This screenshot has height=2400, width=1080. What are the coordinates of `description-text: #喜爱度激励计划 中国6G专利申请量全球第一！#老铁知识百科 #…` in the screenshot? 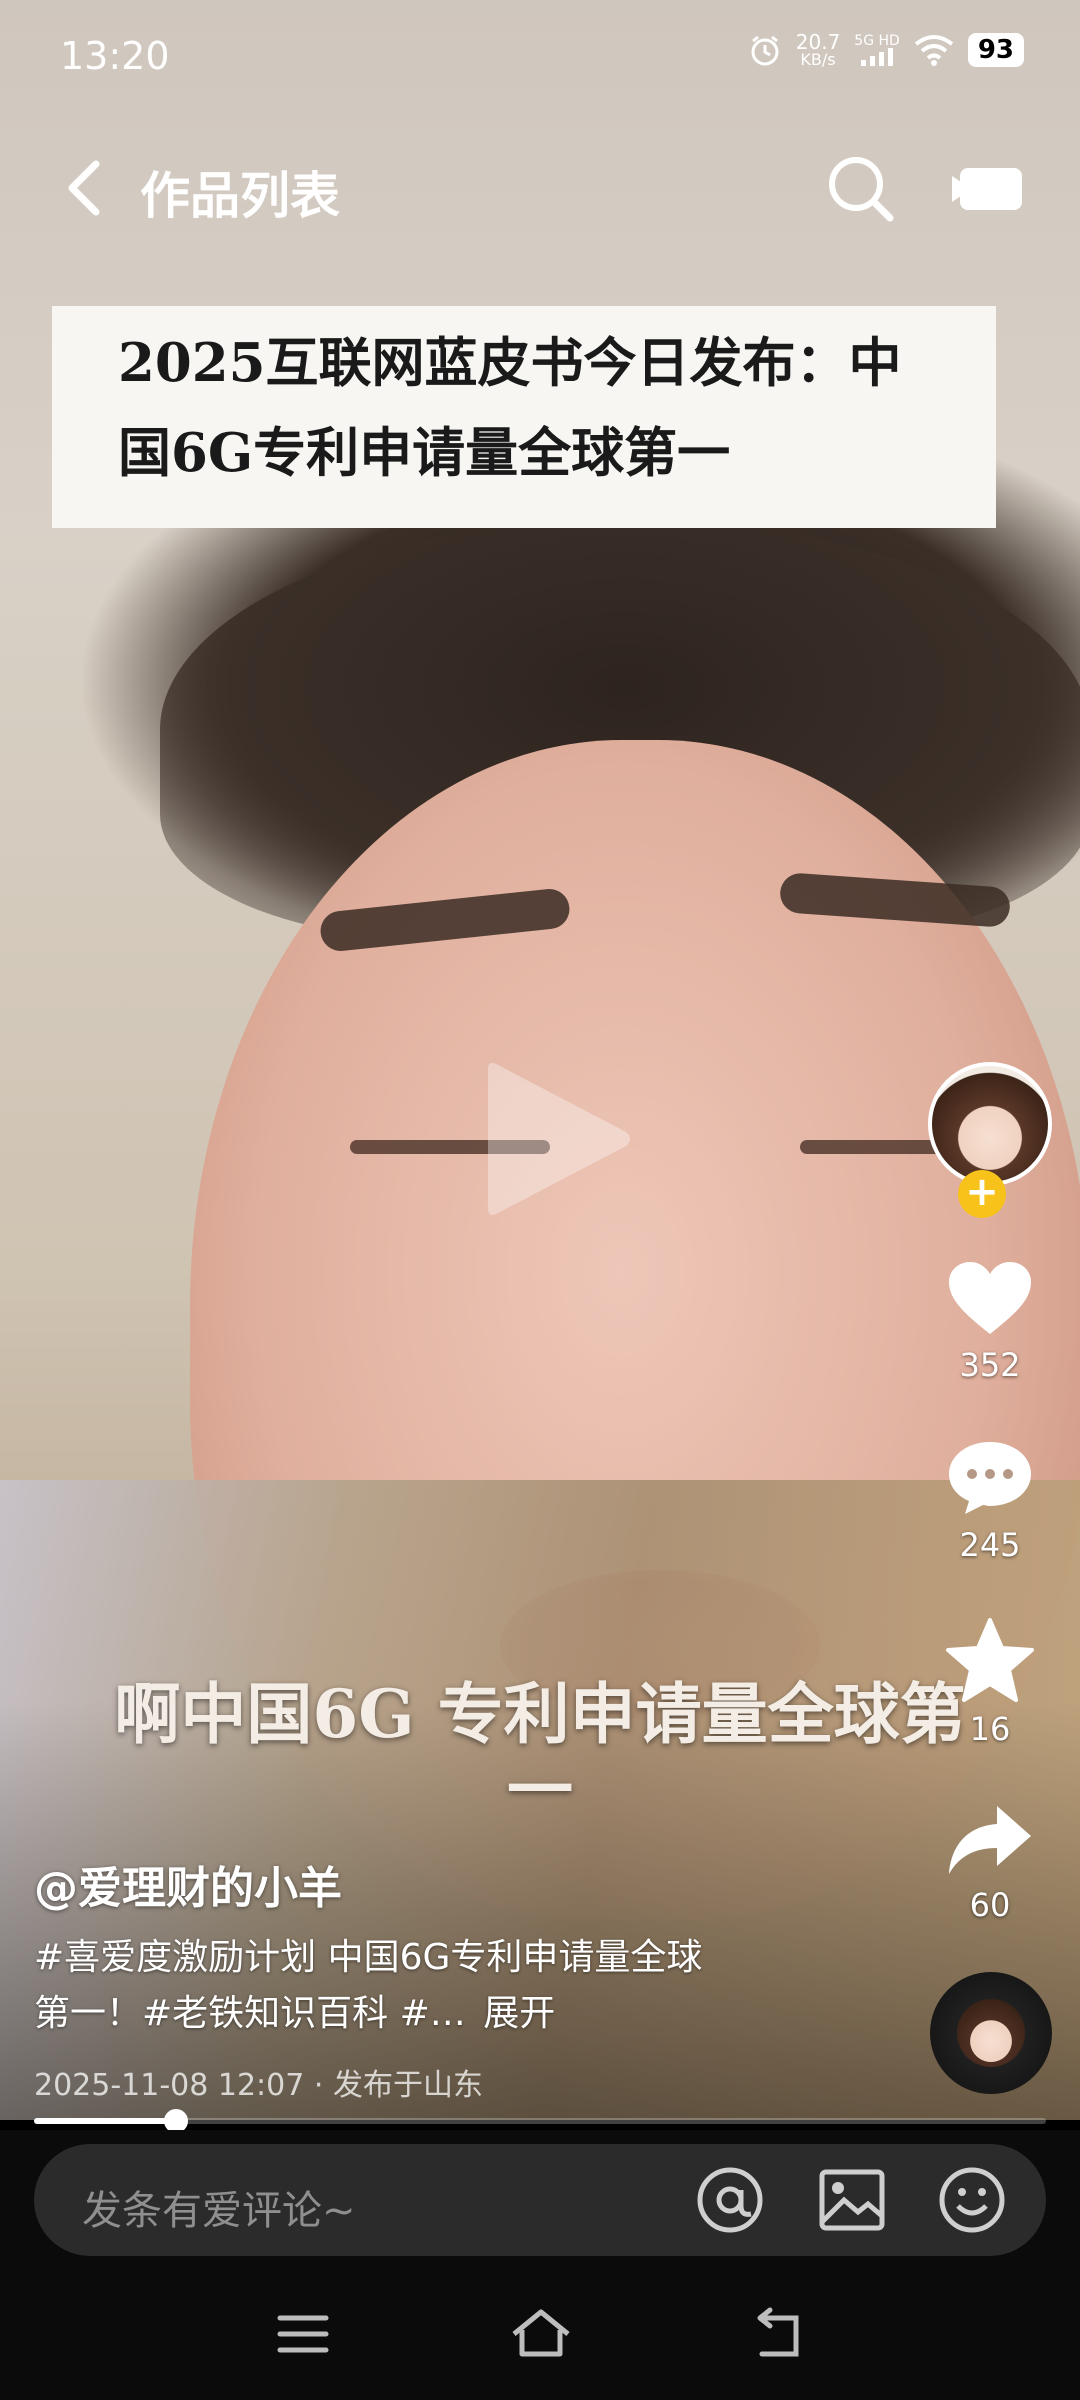 It's located at (368, 1985).